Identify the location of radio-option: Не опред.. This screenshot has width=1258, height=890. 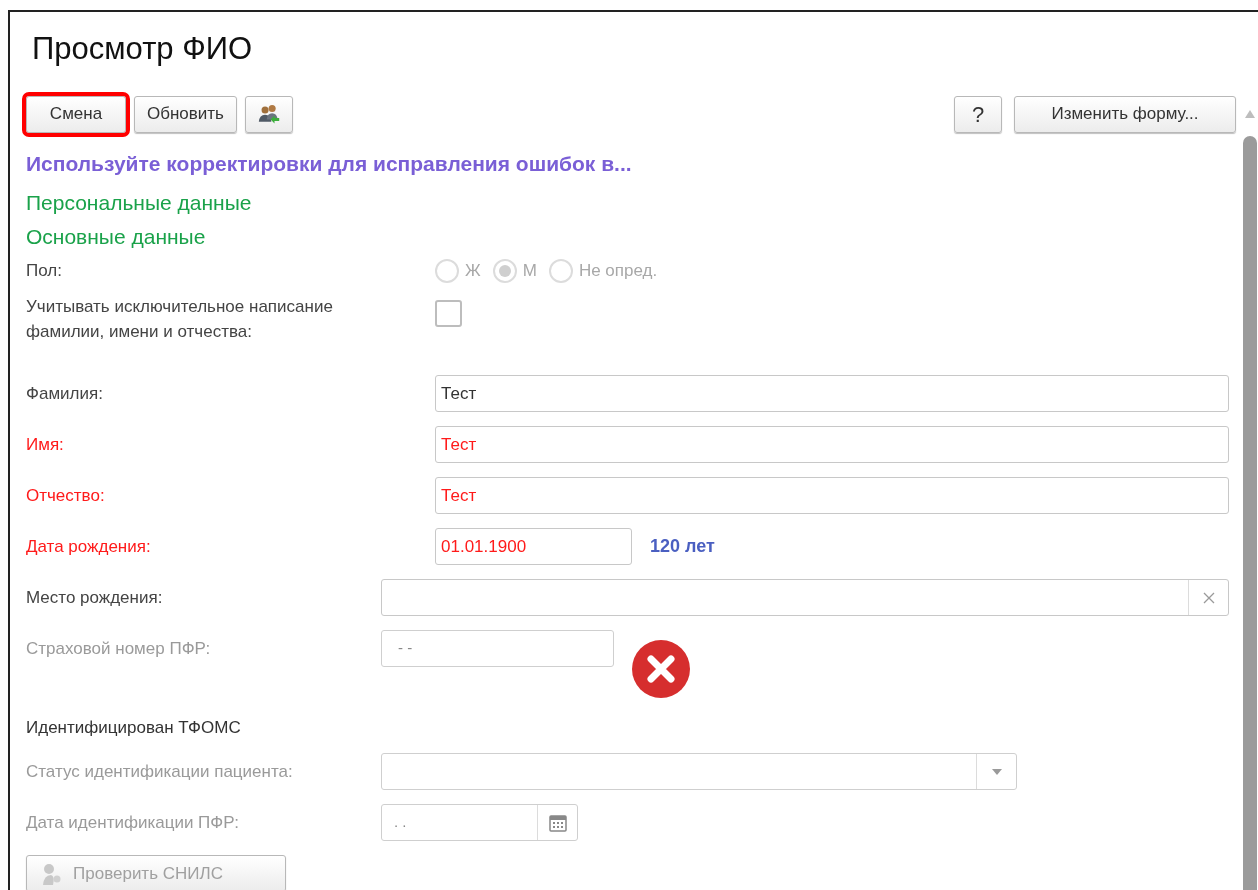
(603, 271).